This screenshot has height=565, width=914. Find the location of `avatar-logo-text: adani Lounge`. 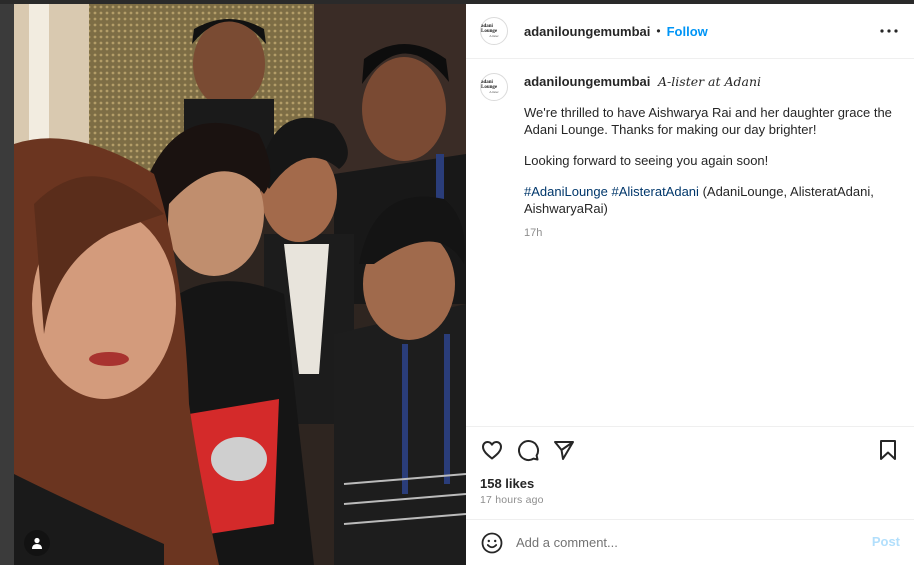

avatar-logo-text: adani Lounge is located at coordinates (489, 29).